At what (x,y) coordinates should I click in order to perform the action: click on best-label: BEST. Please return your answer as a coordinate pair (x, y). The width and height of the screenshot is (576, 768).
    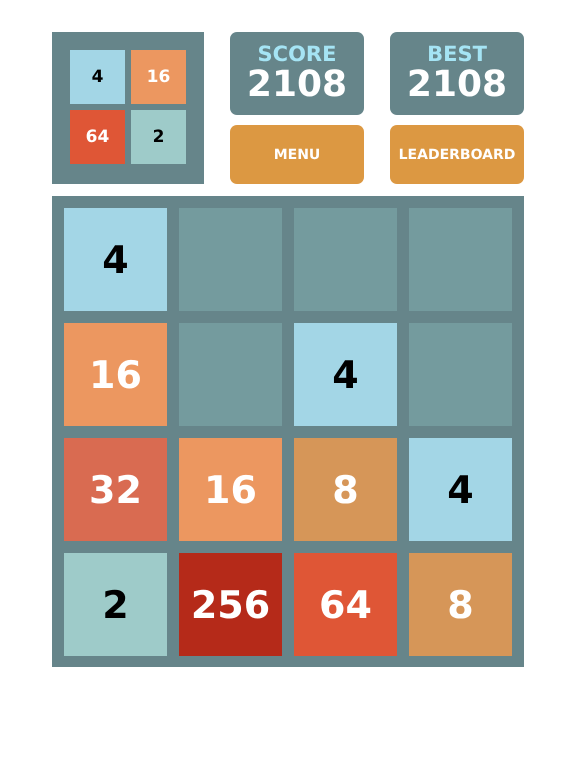
    Looking at the image, I should click on (457, 53).